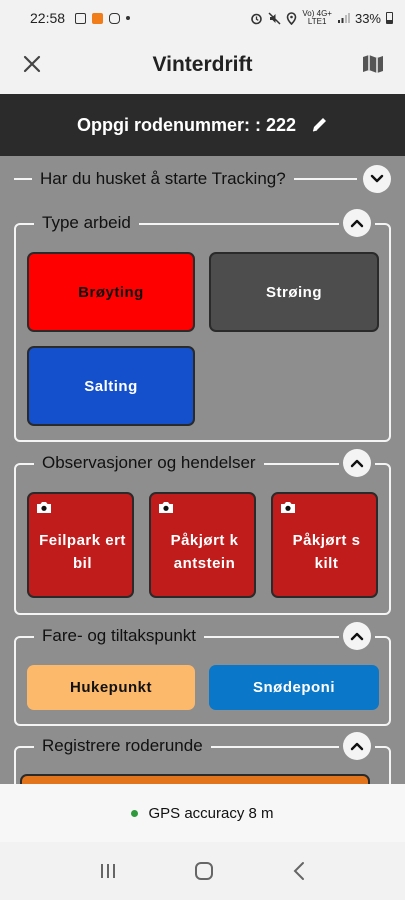 This screenshot has width=405, height=900. Describe the element at coordinates (343, 18) in the screenshot. I see `signal-icon` at that location.